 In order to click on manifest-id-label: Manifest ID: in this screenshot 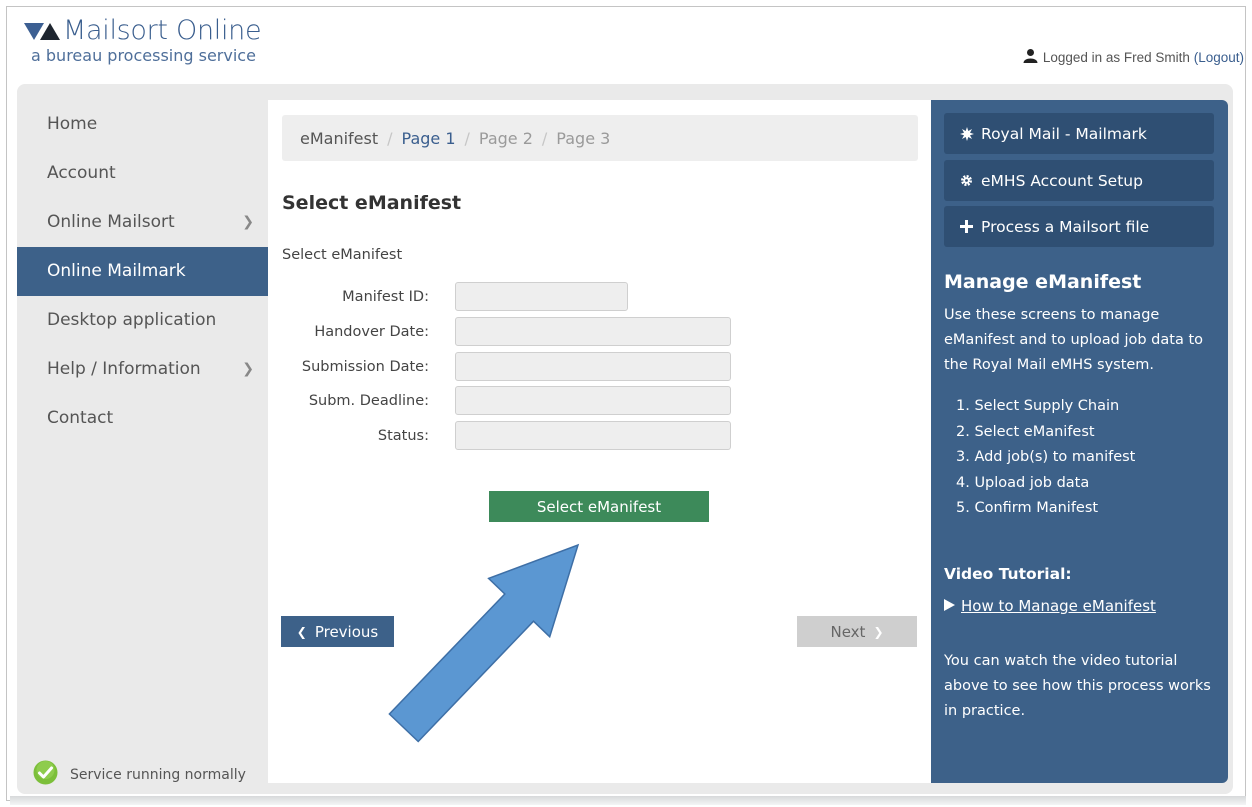, I will do `click(385, 296)`.